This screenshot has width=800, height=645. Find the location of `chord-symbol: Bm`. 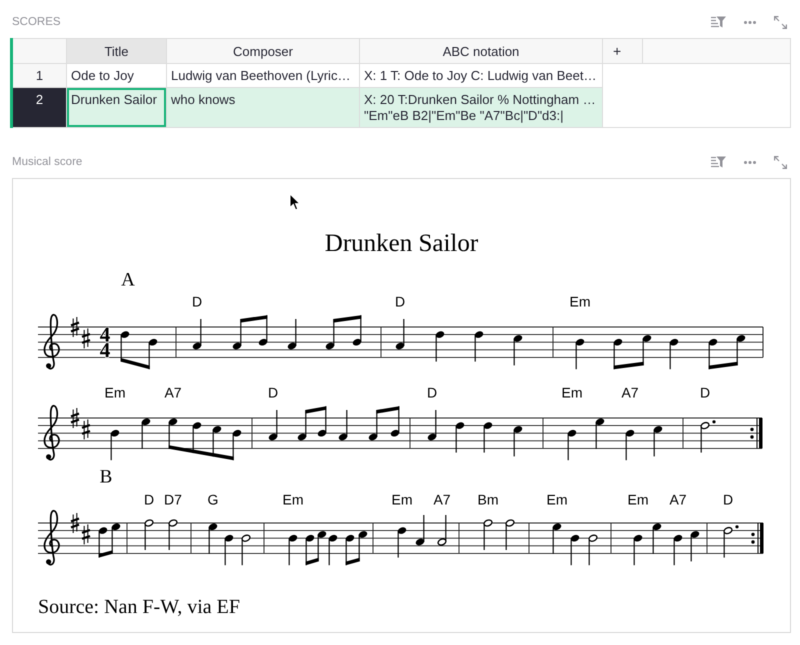

chord-symbol: Bm is located at coordinates (488, 500).